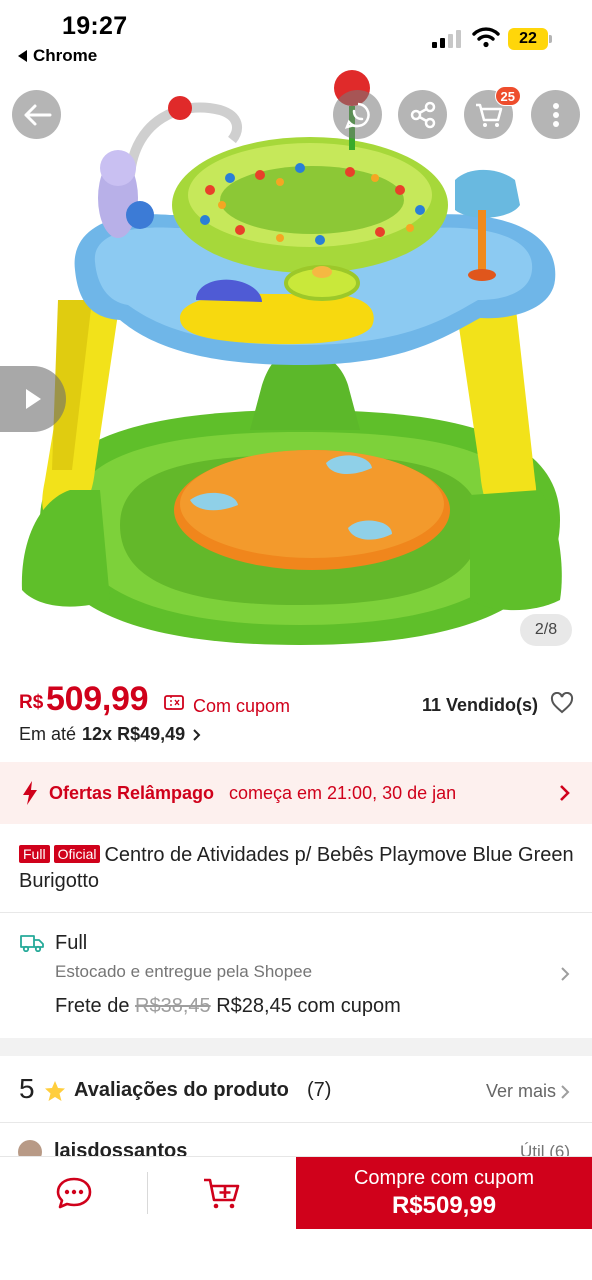  I want to click on battery-level: 22, so click(528, 39).